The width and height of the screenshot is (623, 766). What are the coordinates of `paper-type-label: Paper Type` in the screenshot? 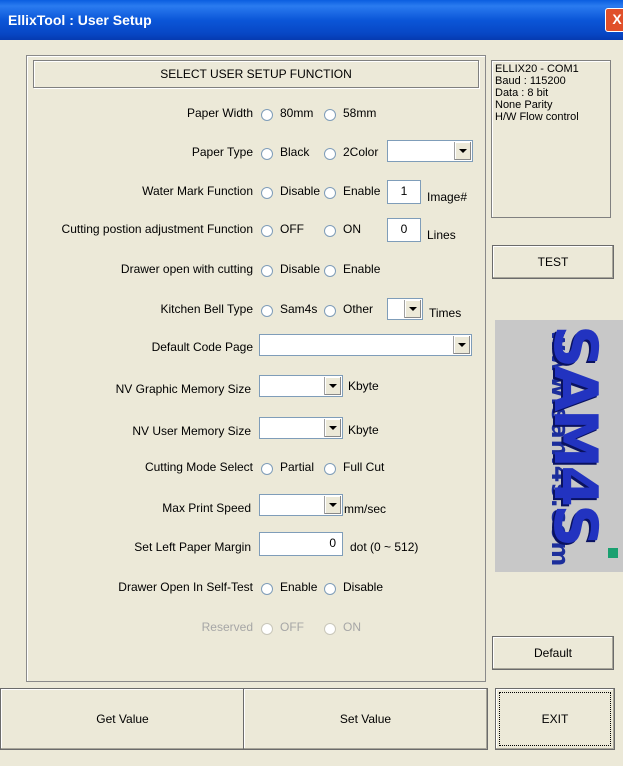 It's located at (222, 152).